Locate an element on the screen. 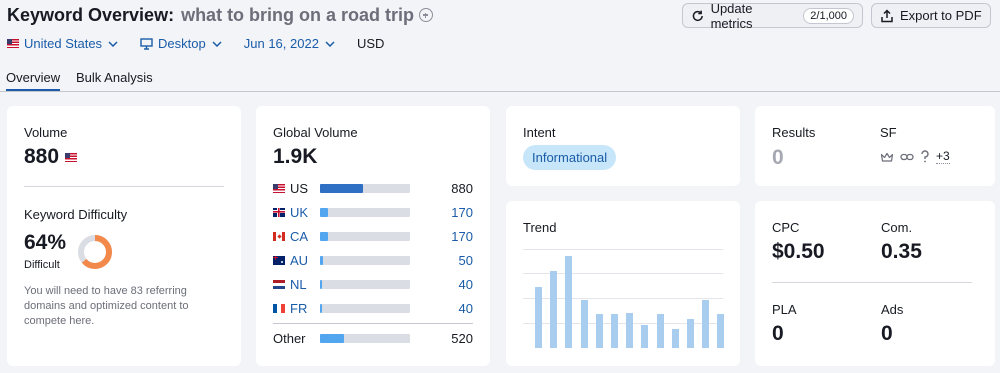 Image resolution: width=1000 pixels, height=373 pixels. country-row-nl: NL 40 is located at coordinates (373, 284).